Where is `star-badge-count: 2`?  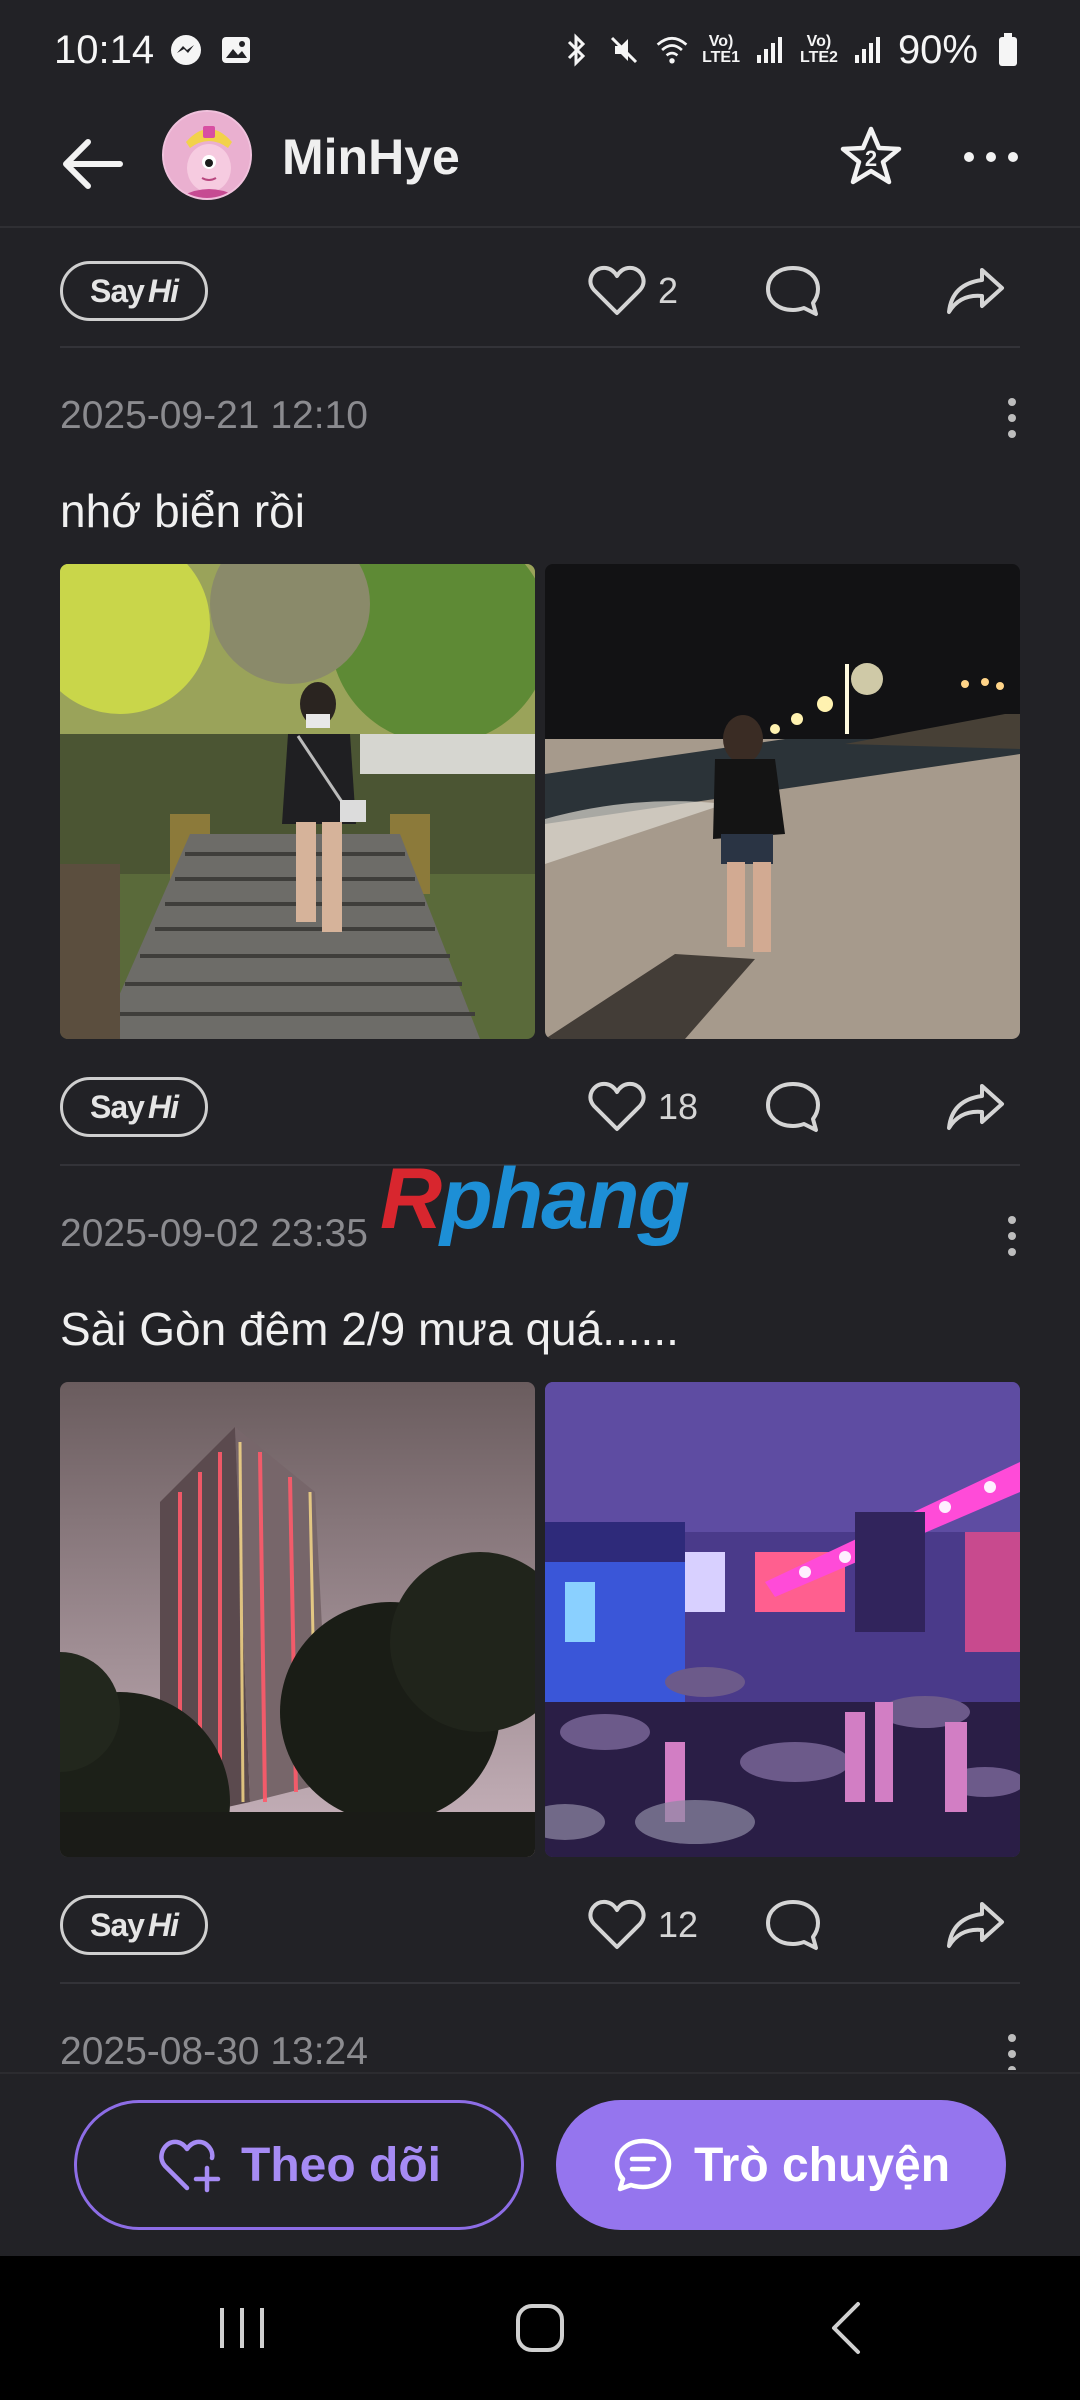
star-badge-count: 2 is located at coordinates (871, 158).